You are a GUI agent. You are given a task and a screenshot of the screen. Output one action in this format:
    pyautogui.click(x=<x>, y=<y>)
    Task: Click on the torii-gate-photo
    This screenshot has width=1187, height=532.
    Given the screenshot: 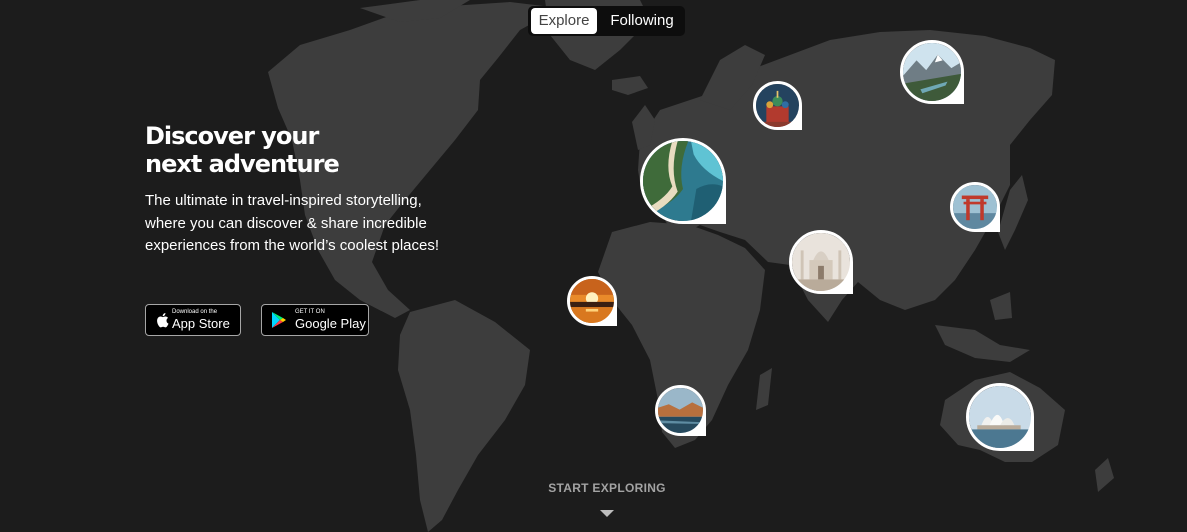 What is the action you would take?
    pyautogui.click(x=975, y=207)
    